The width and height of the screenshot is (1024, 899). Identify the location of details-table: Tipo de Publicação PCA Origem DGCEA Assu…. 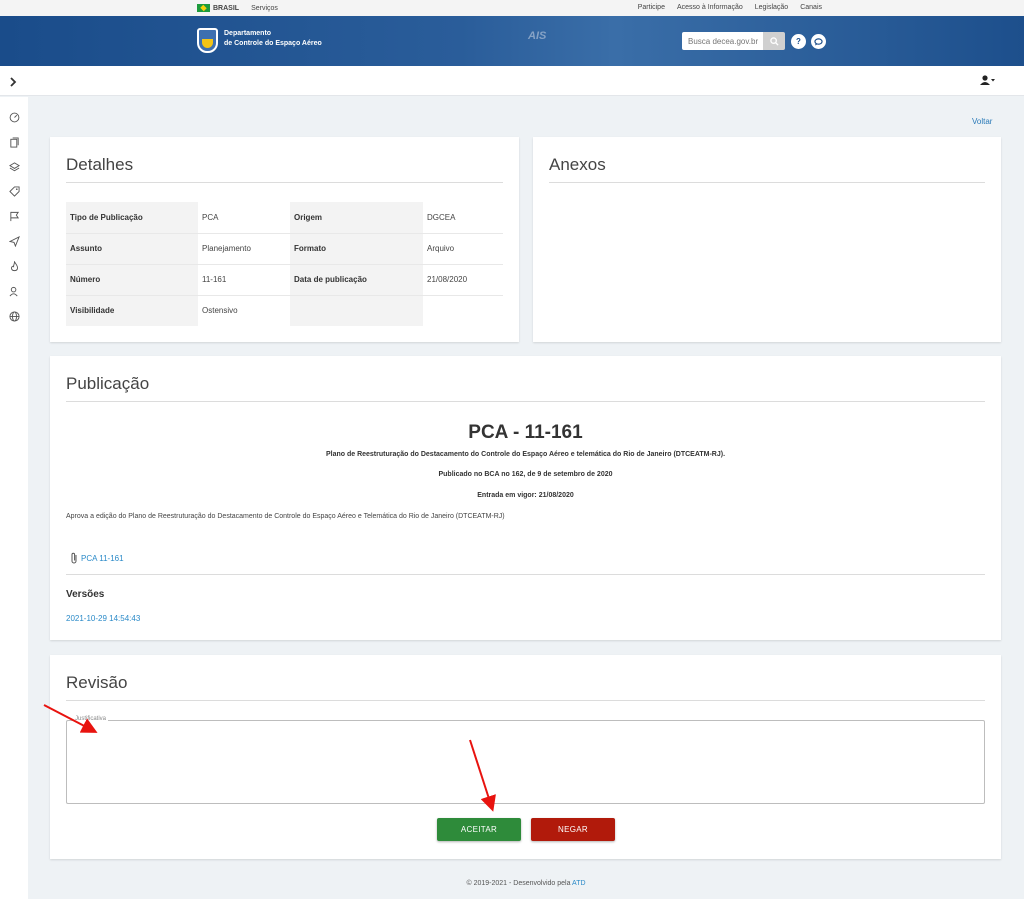
(284, 264).